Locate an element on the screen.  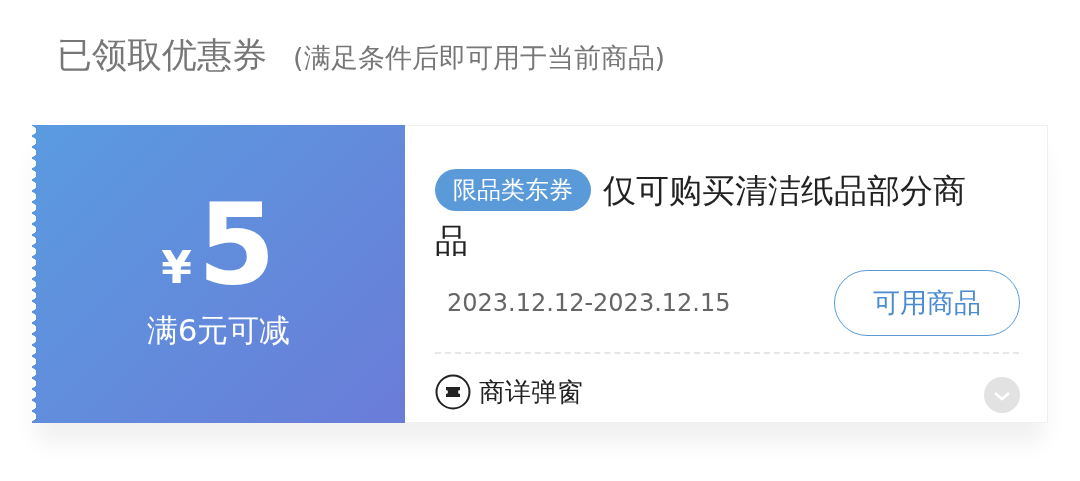
available-products-button: 可用商品 is located at coordinates (927, 303).